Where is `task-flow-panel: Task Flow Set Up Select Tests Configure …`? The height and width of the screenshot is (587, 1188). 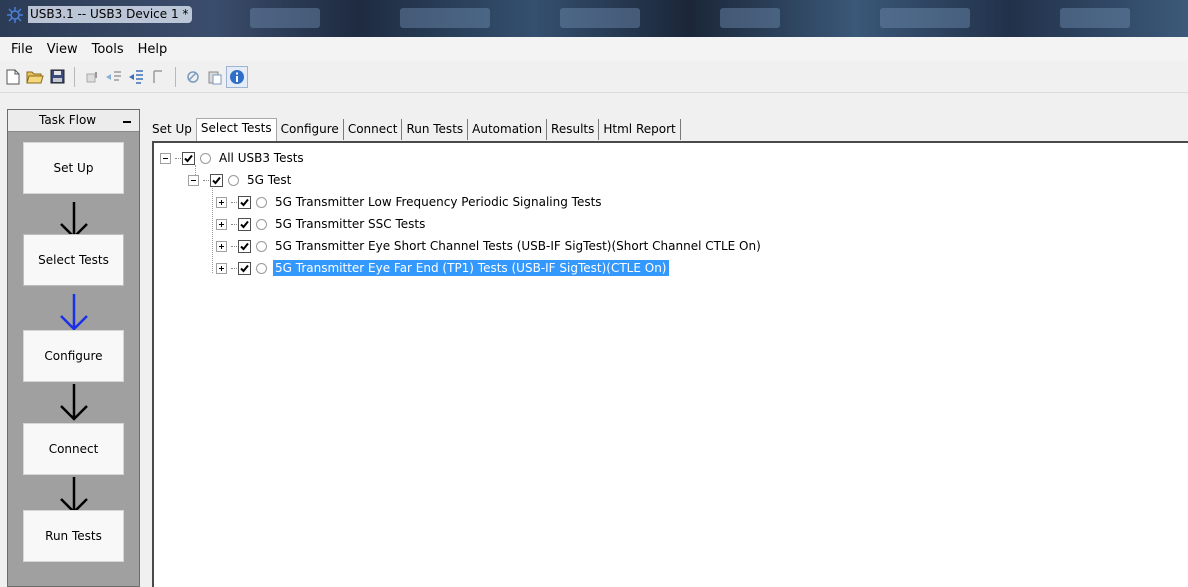 task-flow-panel: Task Flow Set Up Select Tests Configure … is located at coordinates (73, 348).